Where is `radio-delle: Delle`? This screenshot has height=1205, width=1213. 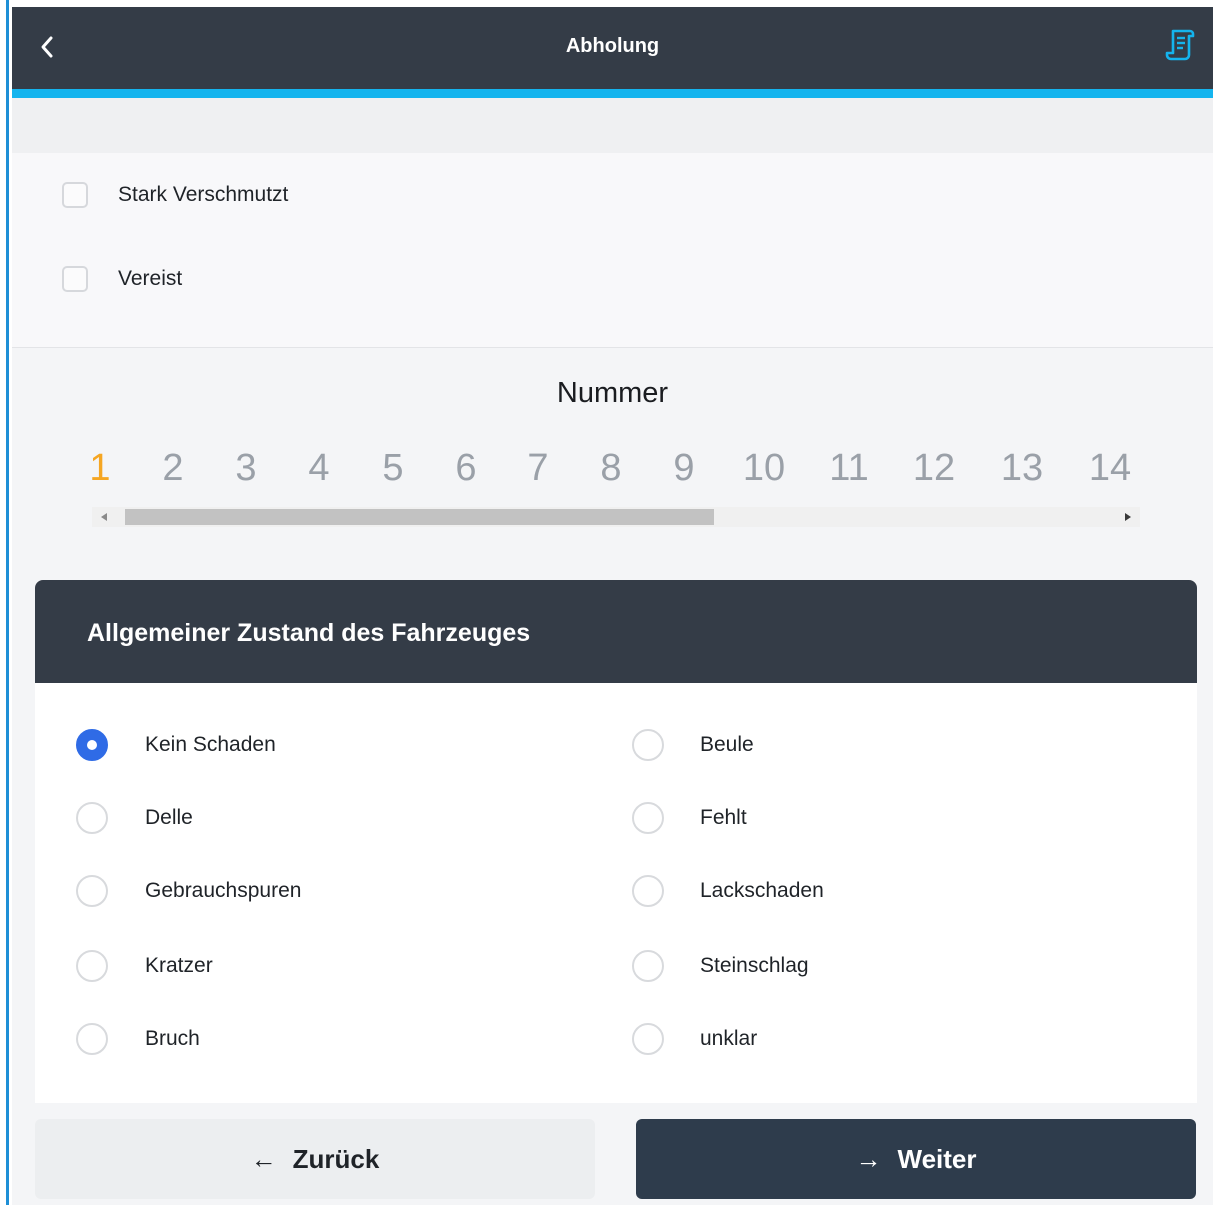 radio-delle: Delle is located at coordinates (134, 818).